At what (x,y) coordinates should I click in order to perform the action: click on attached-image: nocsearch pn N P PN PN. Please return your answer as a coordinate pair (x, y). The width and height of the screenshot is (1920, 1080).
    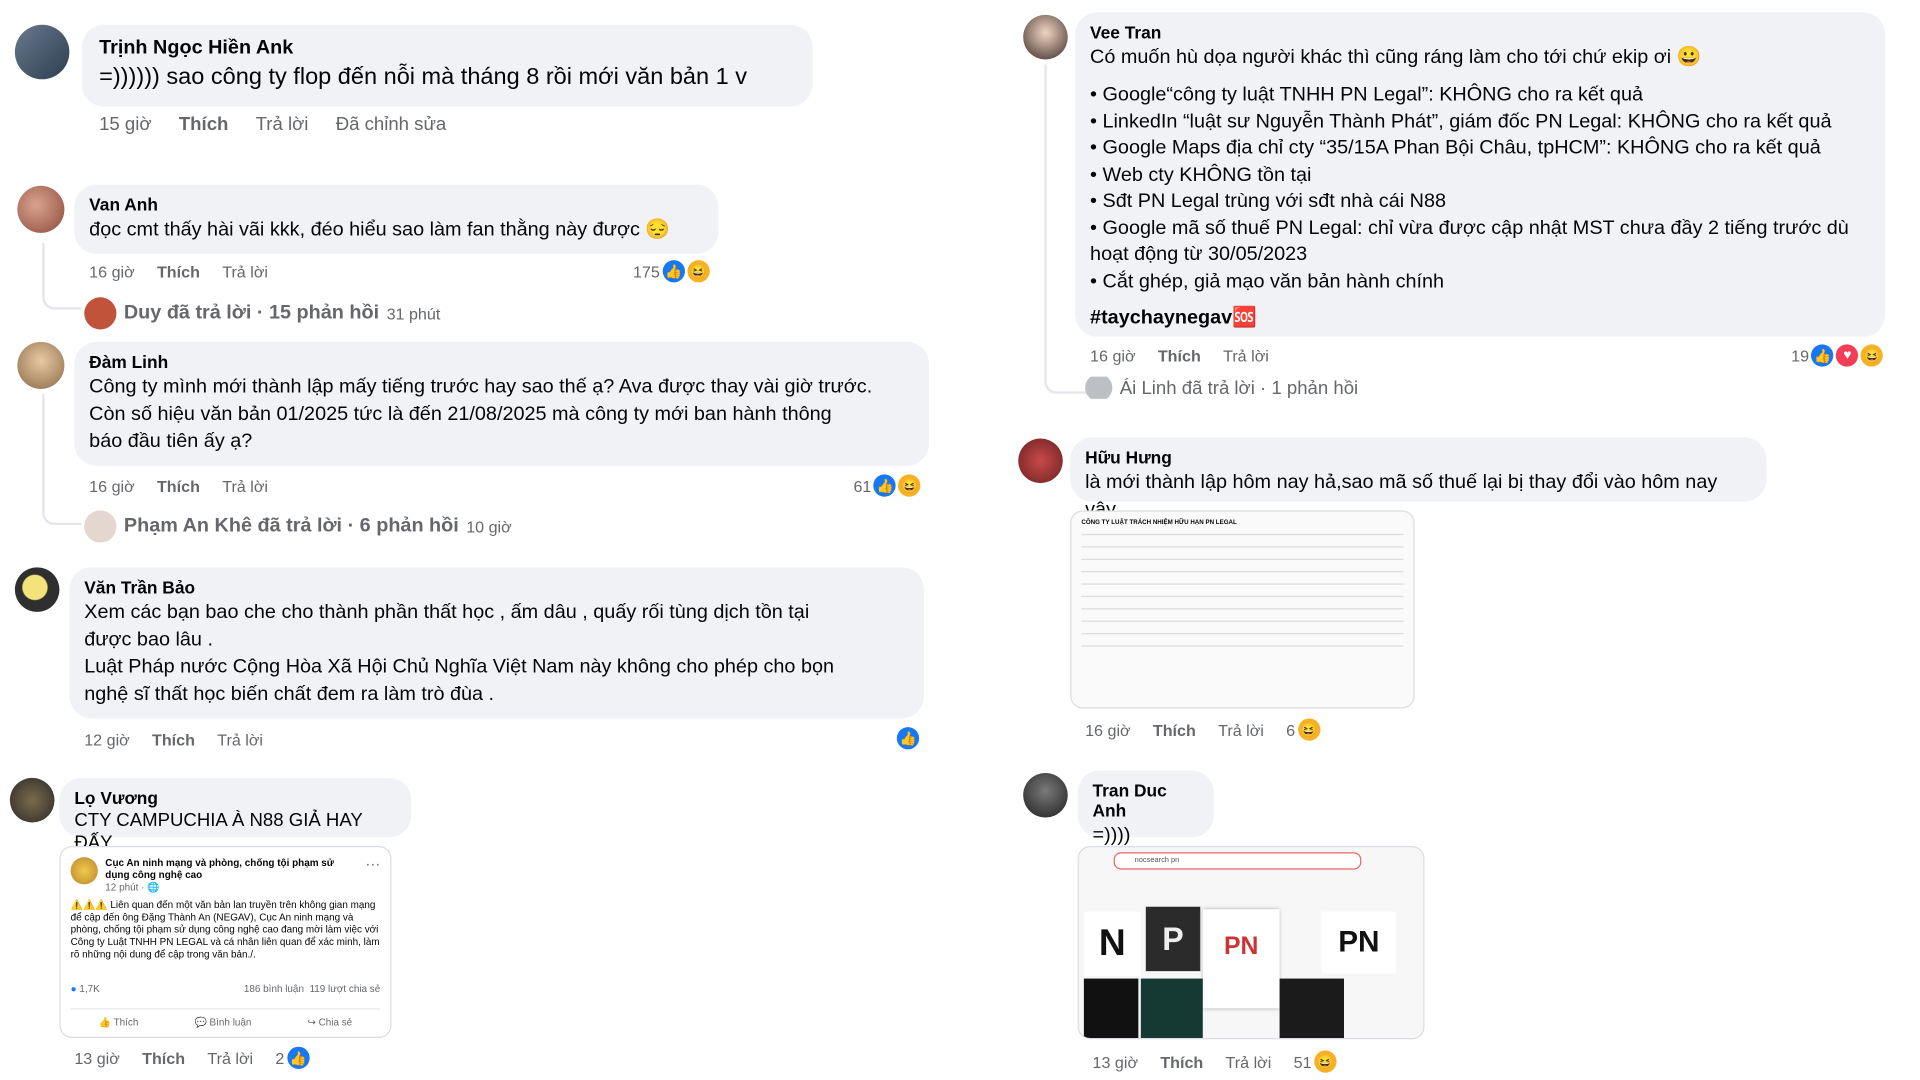
    Looking at the image, I should click on (1251, 943).